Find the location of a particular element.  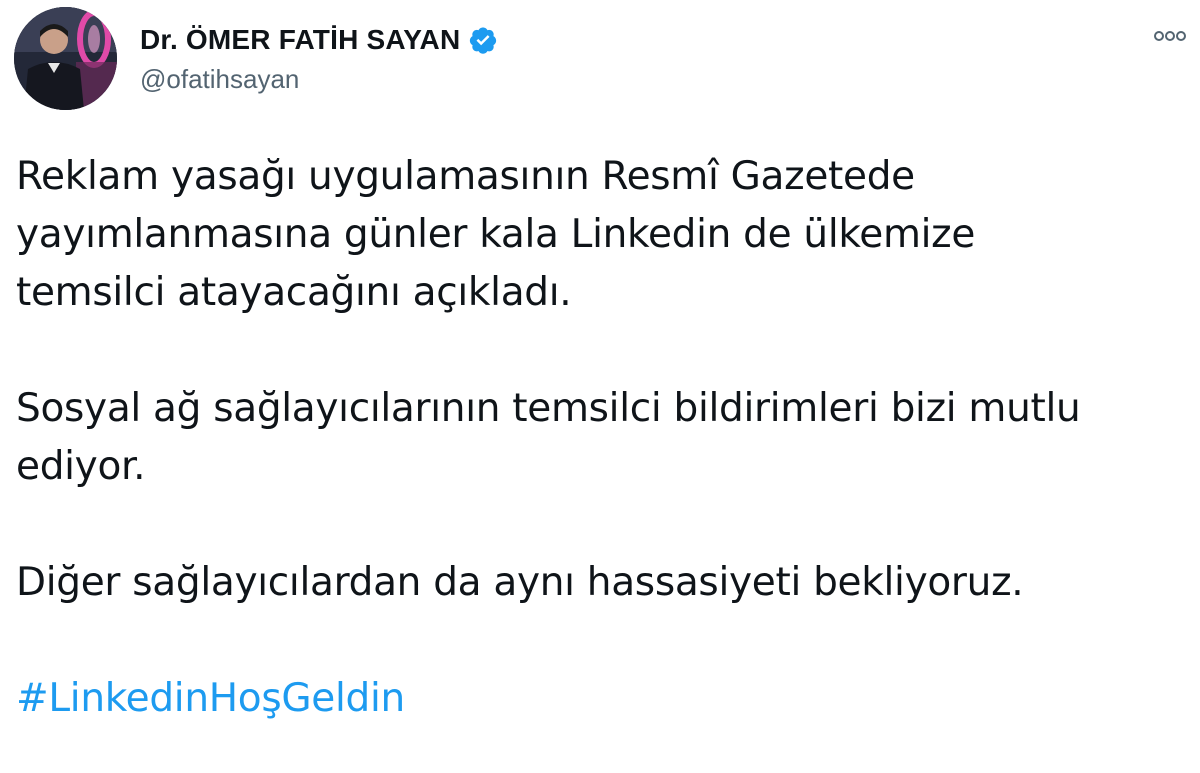

hashtag-line: #LinkedinHoşGeldin is located at coordinates (601, 699).